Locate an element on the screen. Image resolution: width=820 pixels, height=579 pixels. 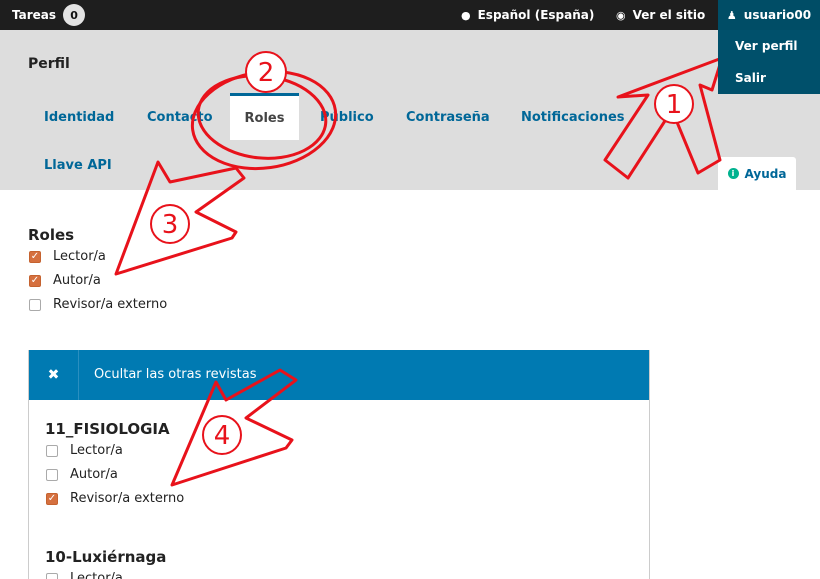
hide-journals-label: Ocultar las otras revistas is located at coordinates (175, 374).